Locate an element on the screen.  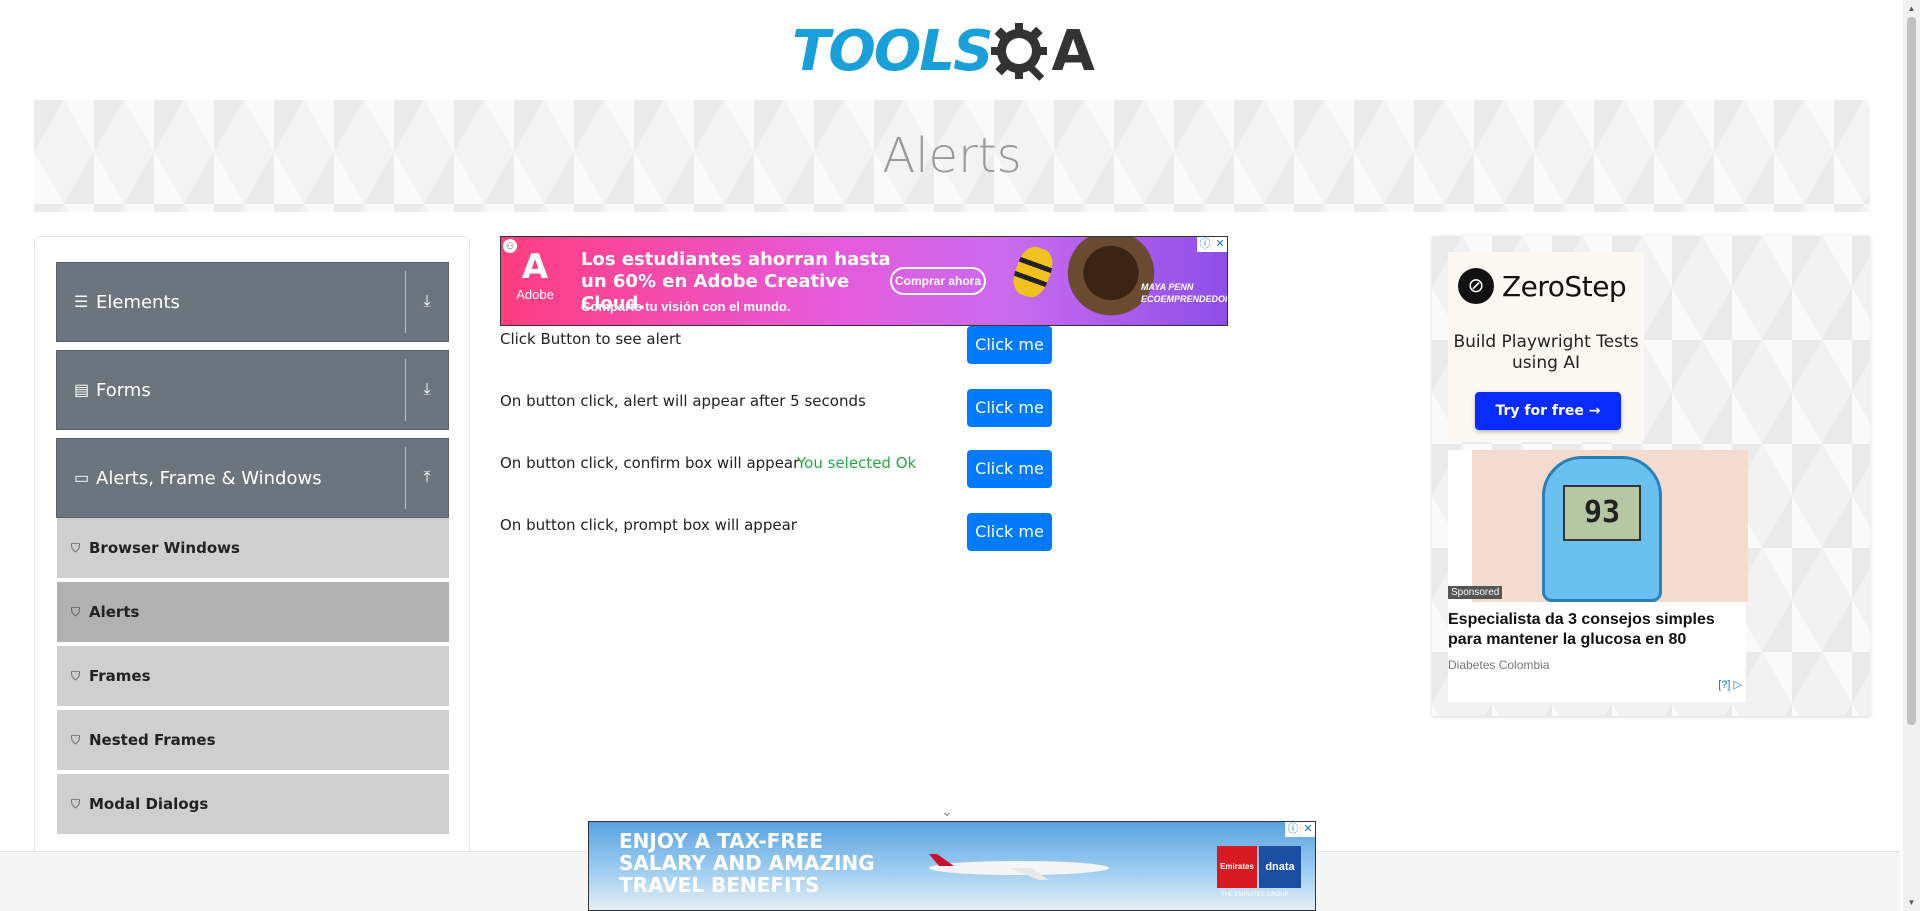
page-title: Alerts is located at coordinates (952, 156).